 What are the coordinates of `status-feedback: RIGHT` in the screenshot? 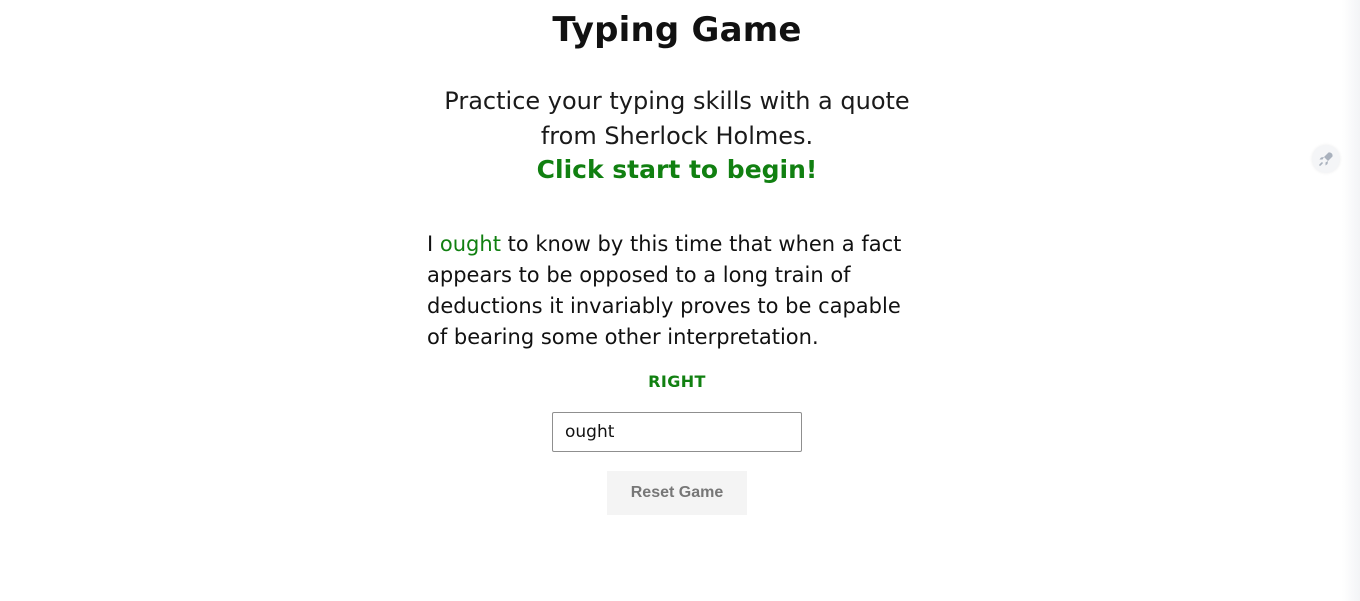 It's located at (677, 381).